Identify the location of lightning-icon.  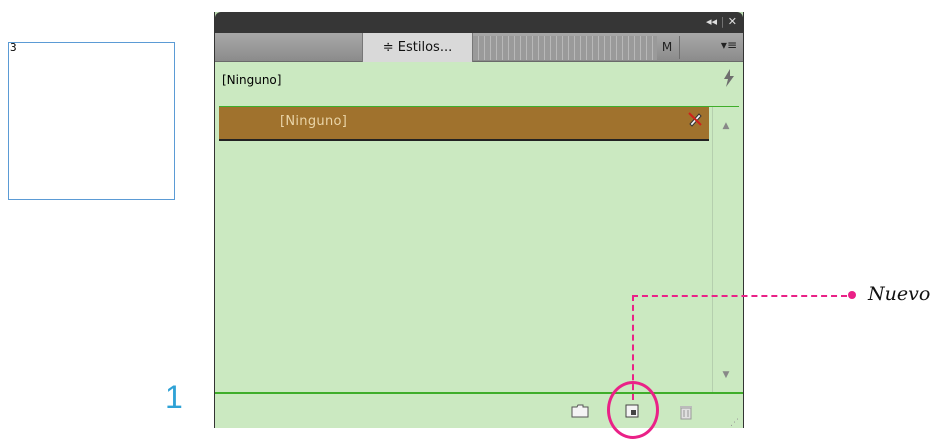
(729, 80).